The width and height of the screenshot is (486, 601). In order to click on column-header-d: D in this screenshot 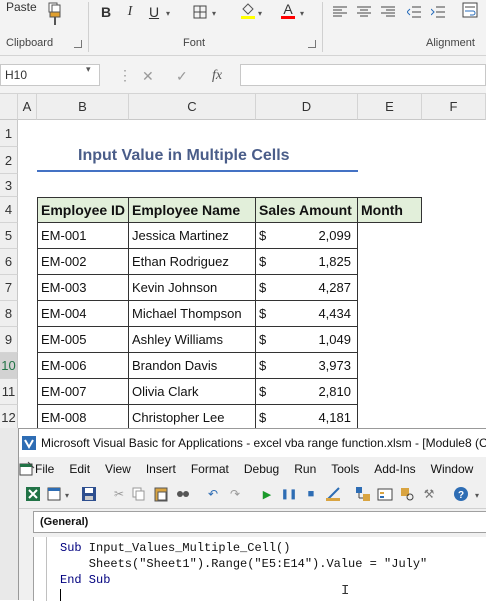, I will do `click(307, 107)`.